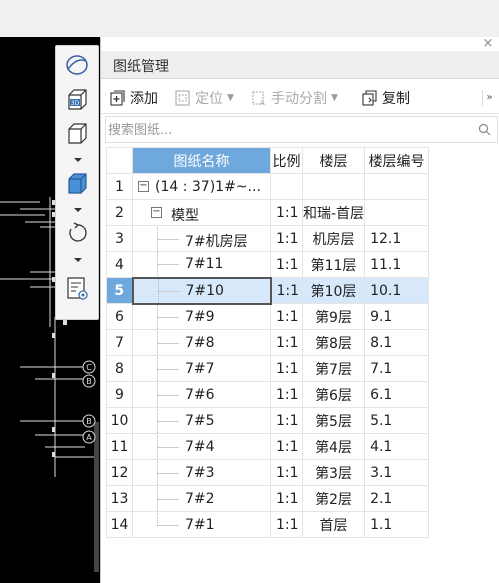  I want to click on table-row: 10 7#5 1:1 第5层 5.1, so click(268, 420).